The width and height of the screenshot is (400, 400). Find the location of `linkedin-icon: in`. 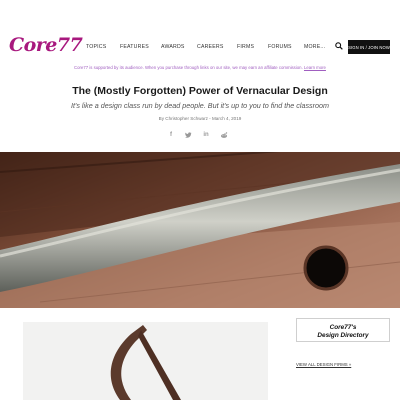

linkedin-icon: in is located at coordinates (206, 135).